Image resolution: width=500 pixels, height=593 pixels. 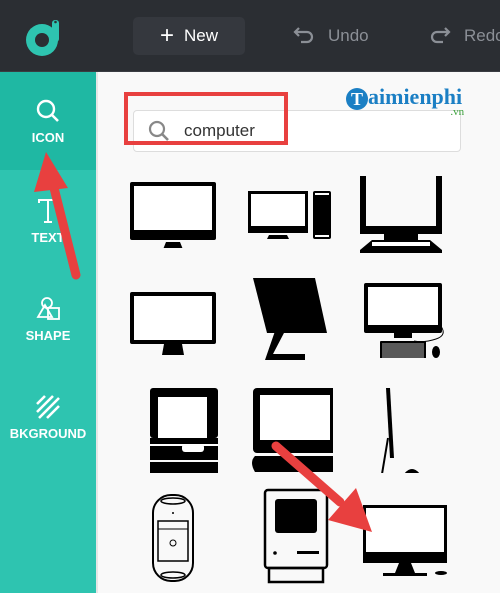 What do you see at coordinates (173, 214) in the screenshot?
I see `imac-monitor-icon` at bounding box center [173, 214].